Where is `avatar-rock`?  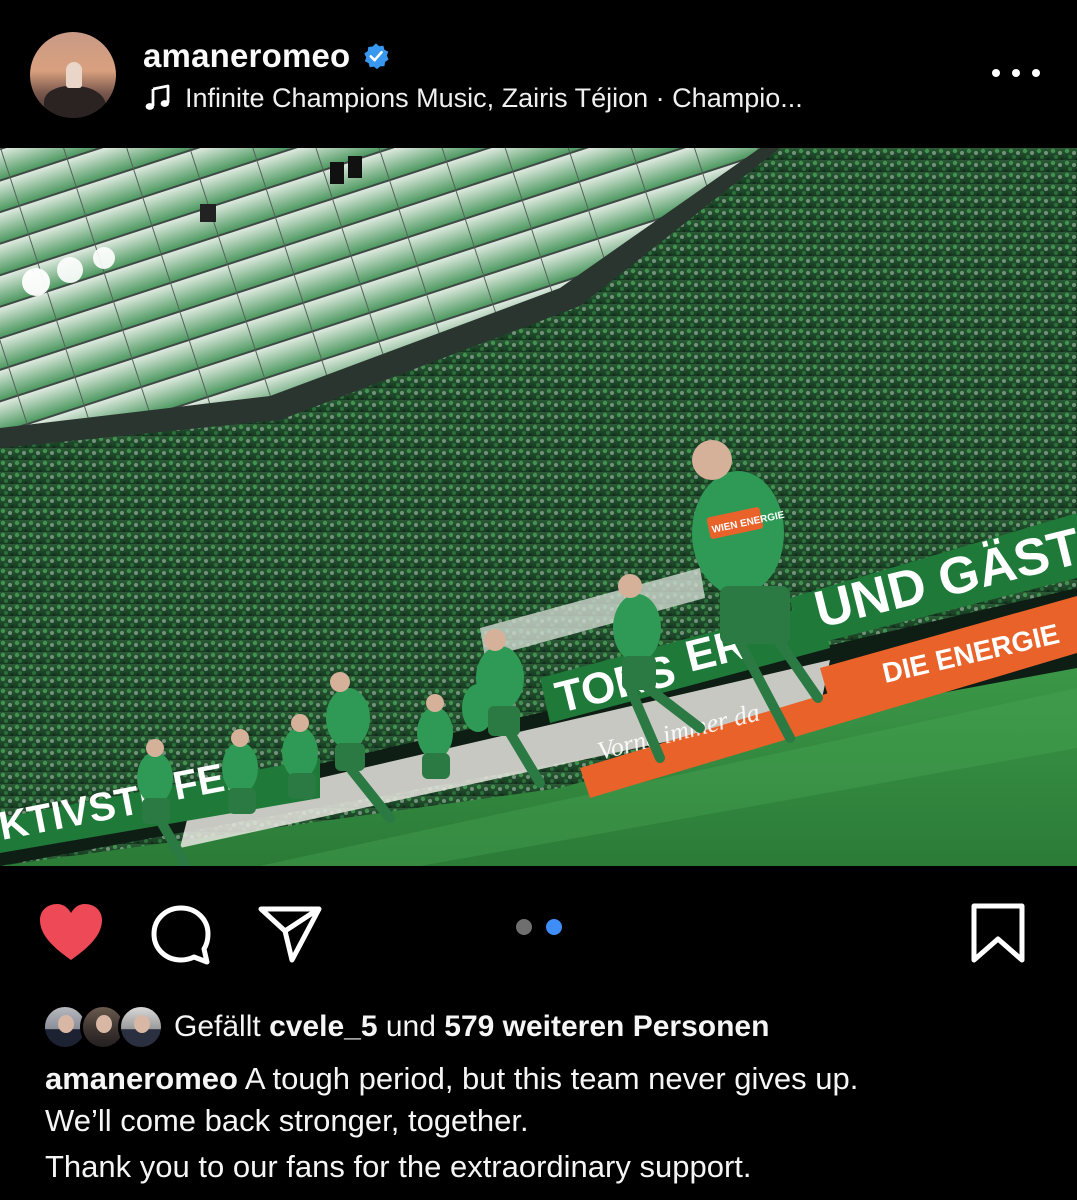
avatar-rock is located at coordinates (75, 102).